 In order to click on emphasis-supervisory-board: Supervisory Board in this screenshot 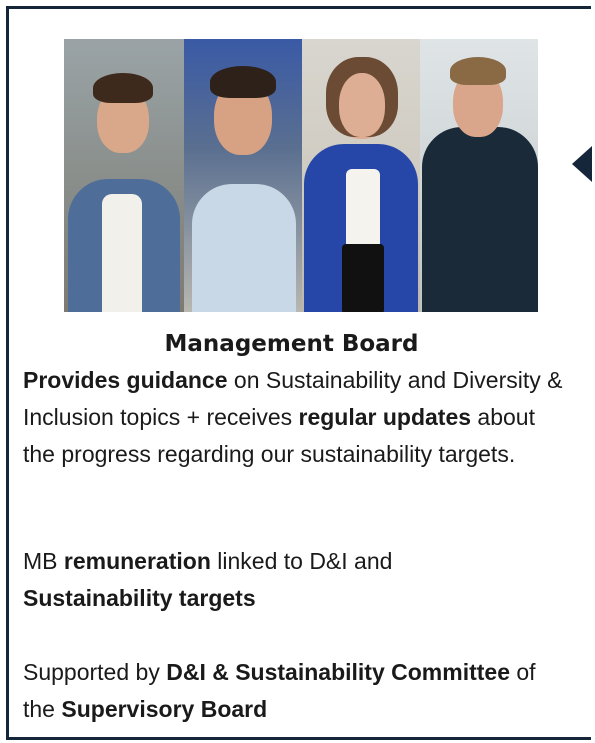, I will do `click(164, 709)`.